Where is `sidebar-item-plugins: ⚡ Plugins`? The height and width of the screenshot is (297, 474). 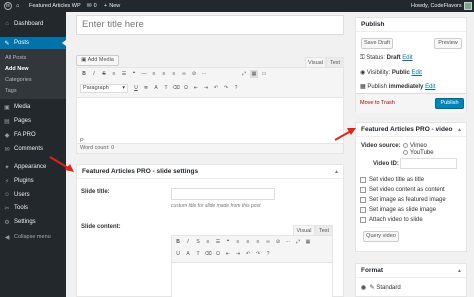 sidebar-item-plugins: ⚡ Plugins is located at coordinates (33, 181).